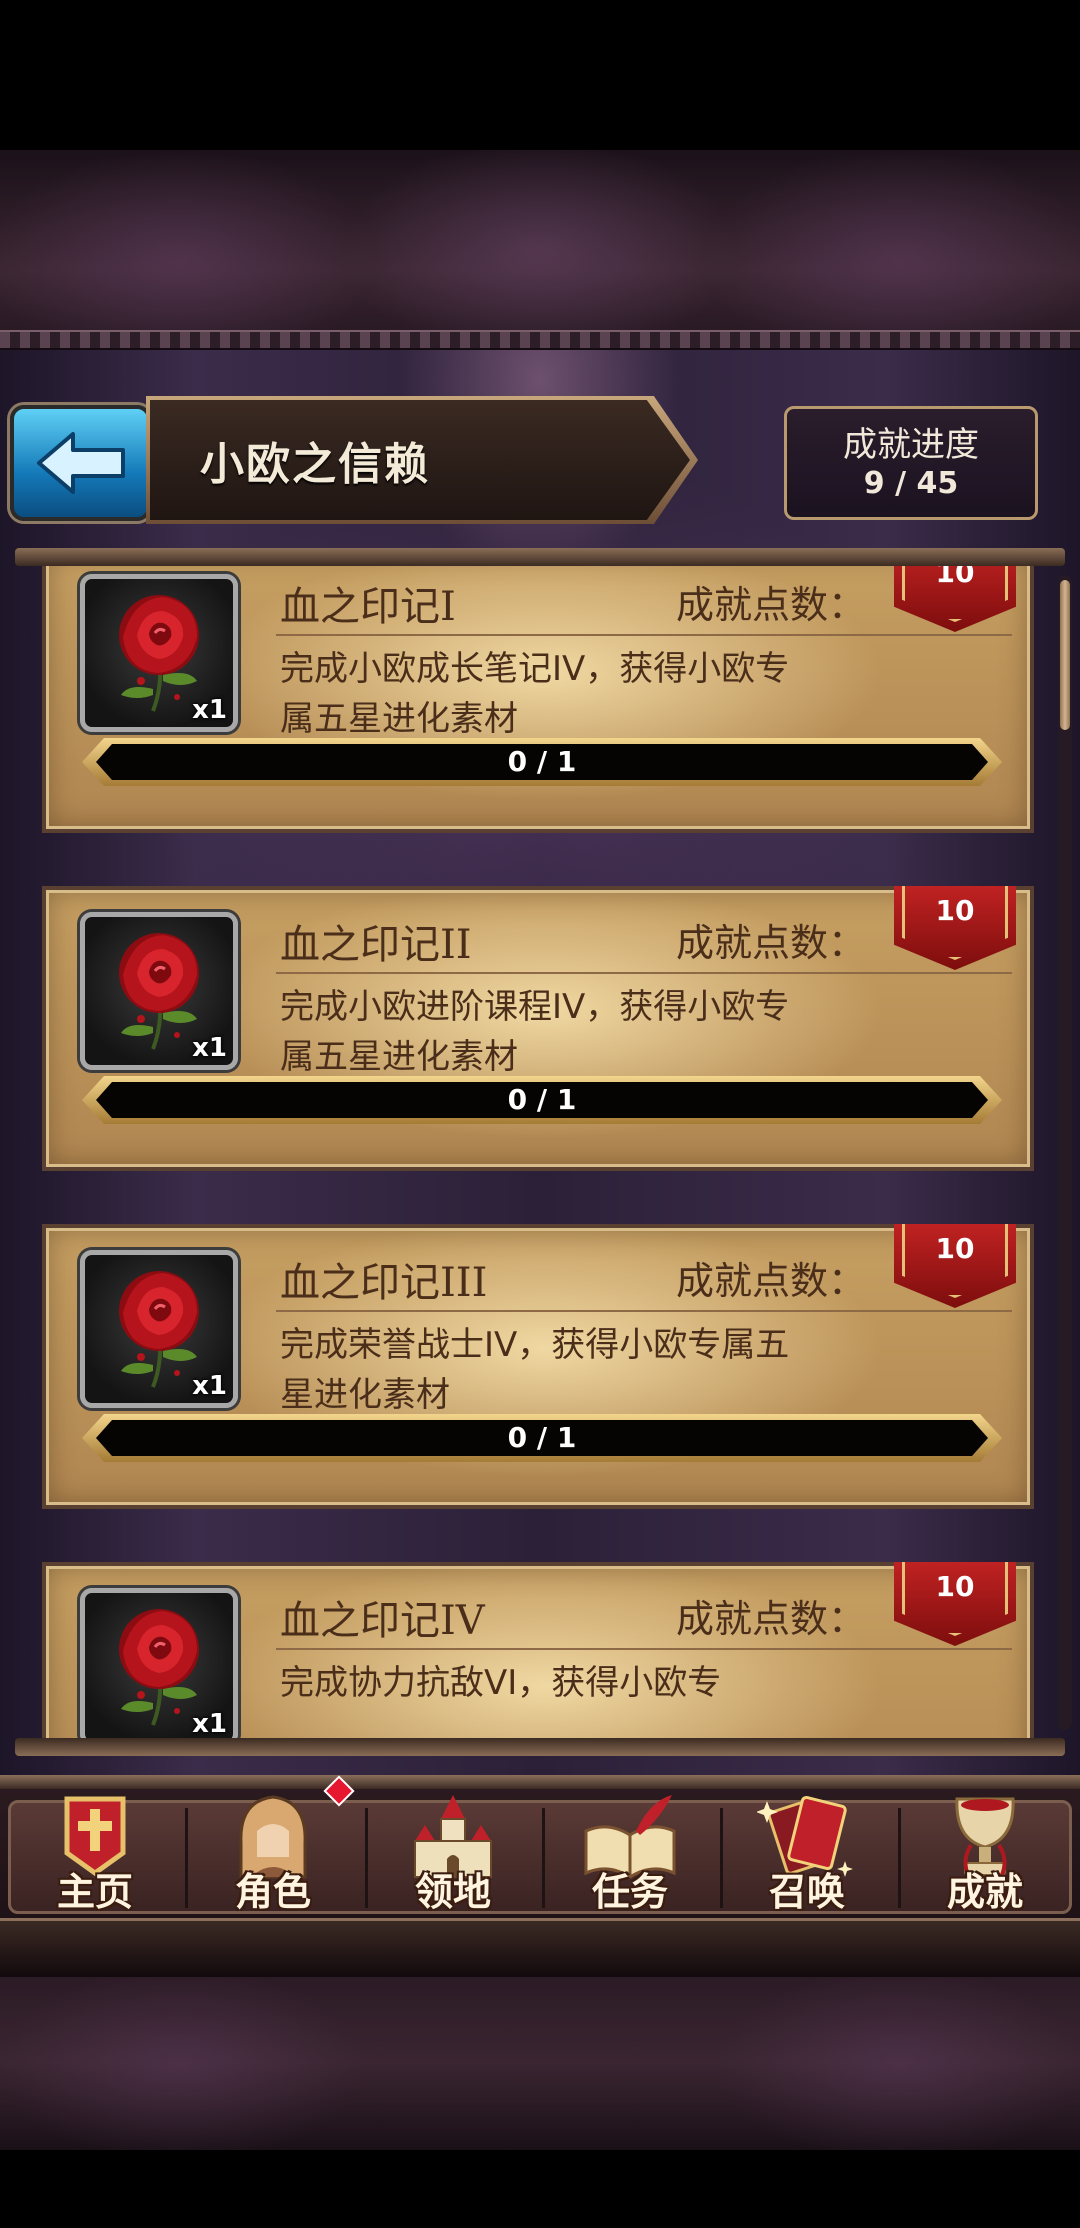 This screenshot has width=1080, height=2228. I want to click on nav-label: 领地, so click(452, 1892).